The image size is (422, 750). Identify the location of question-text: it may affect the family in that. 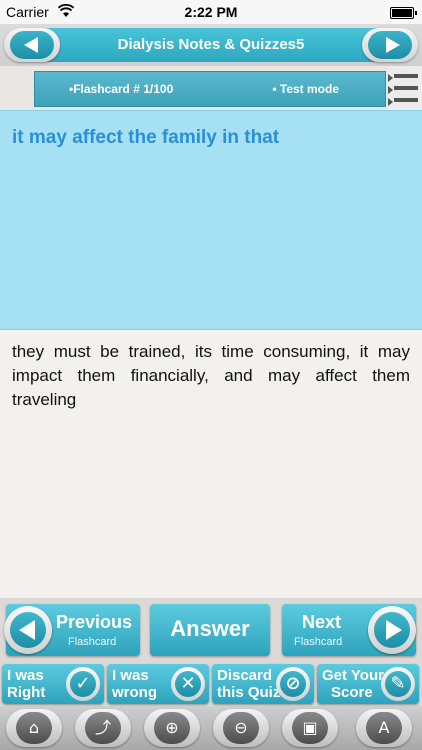
(146, 137).